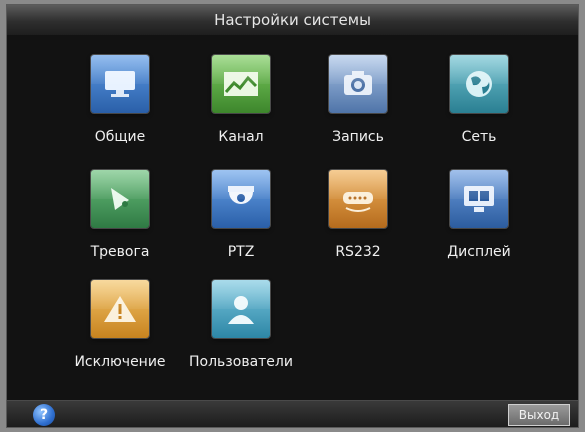  I want to click on menu-item-ptz-label: PTZ, so click(241, 252).